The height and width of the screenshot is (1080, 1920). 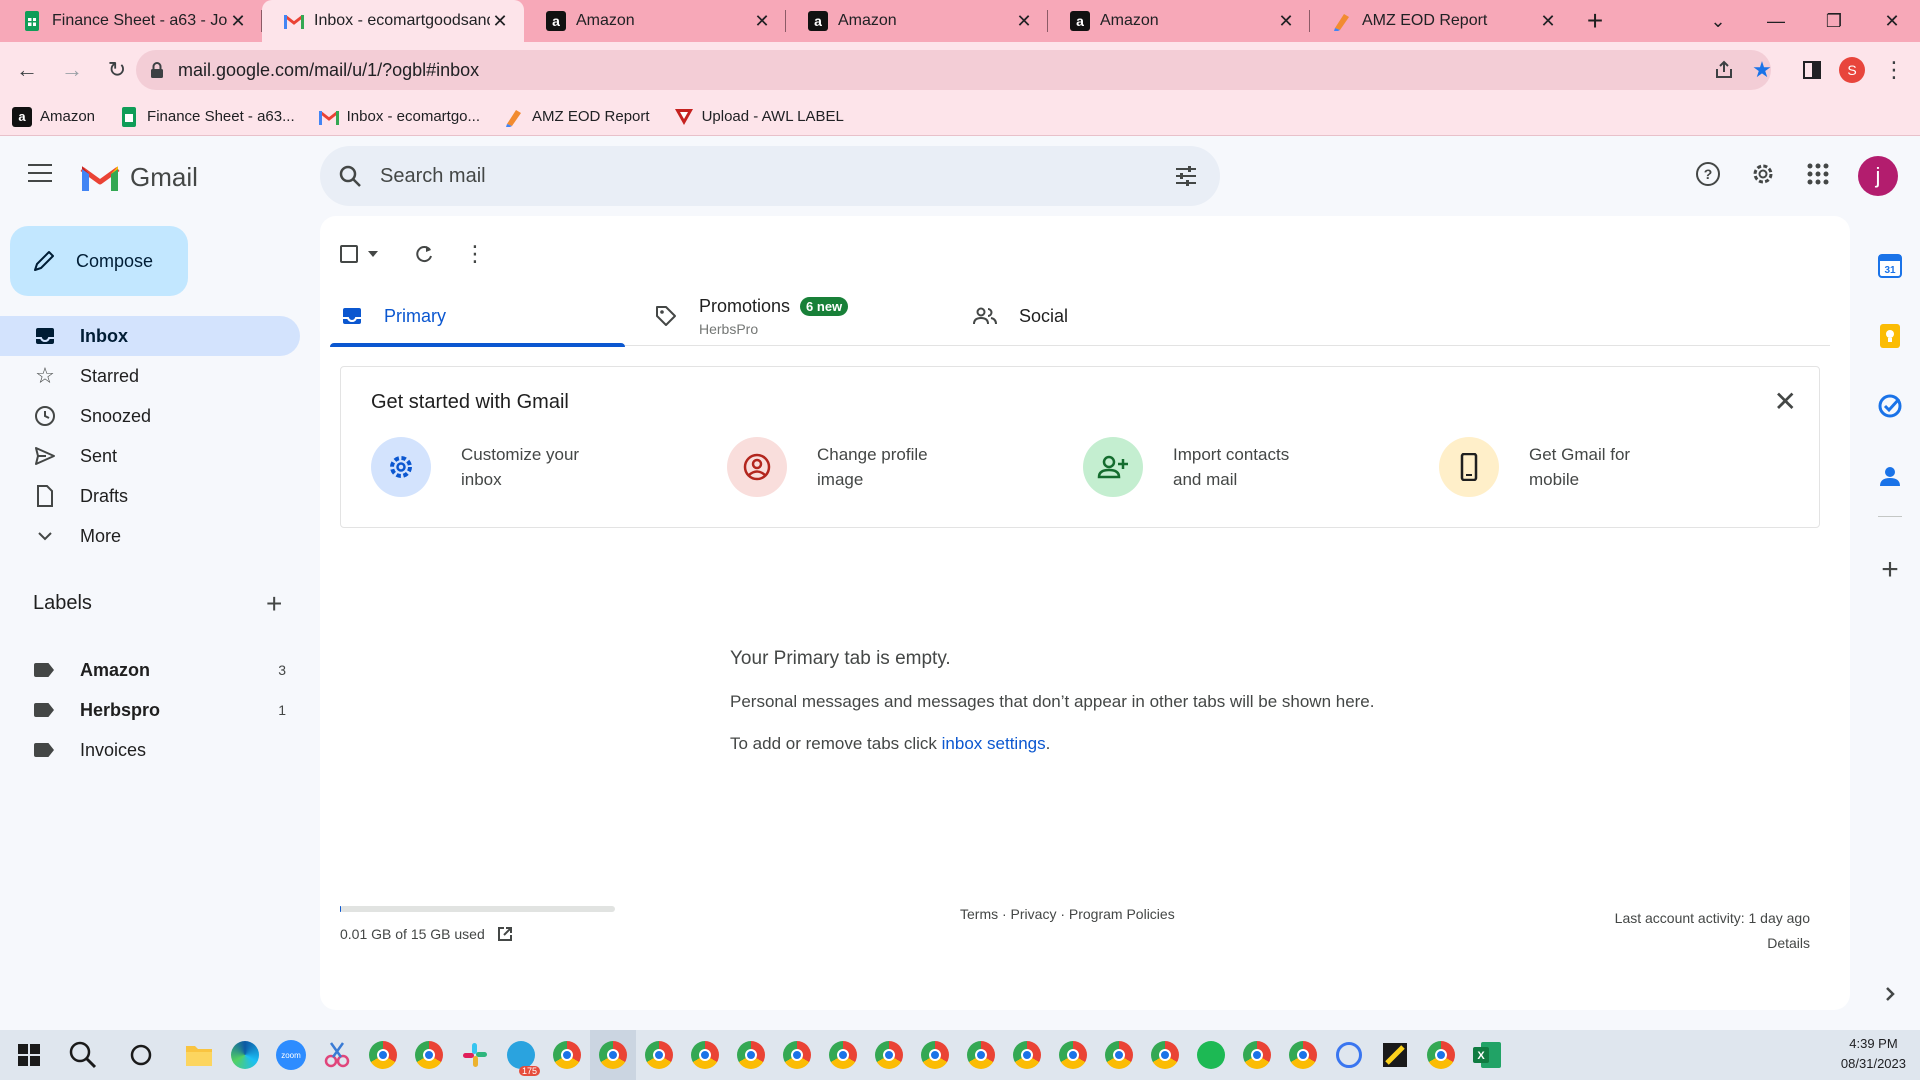 What do you see at coordinates (150, 536) in the screenshot?
I see `sidebar-item-more: More` at bounding box center [150, 536].